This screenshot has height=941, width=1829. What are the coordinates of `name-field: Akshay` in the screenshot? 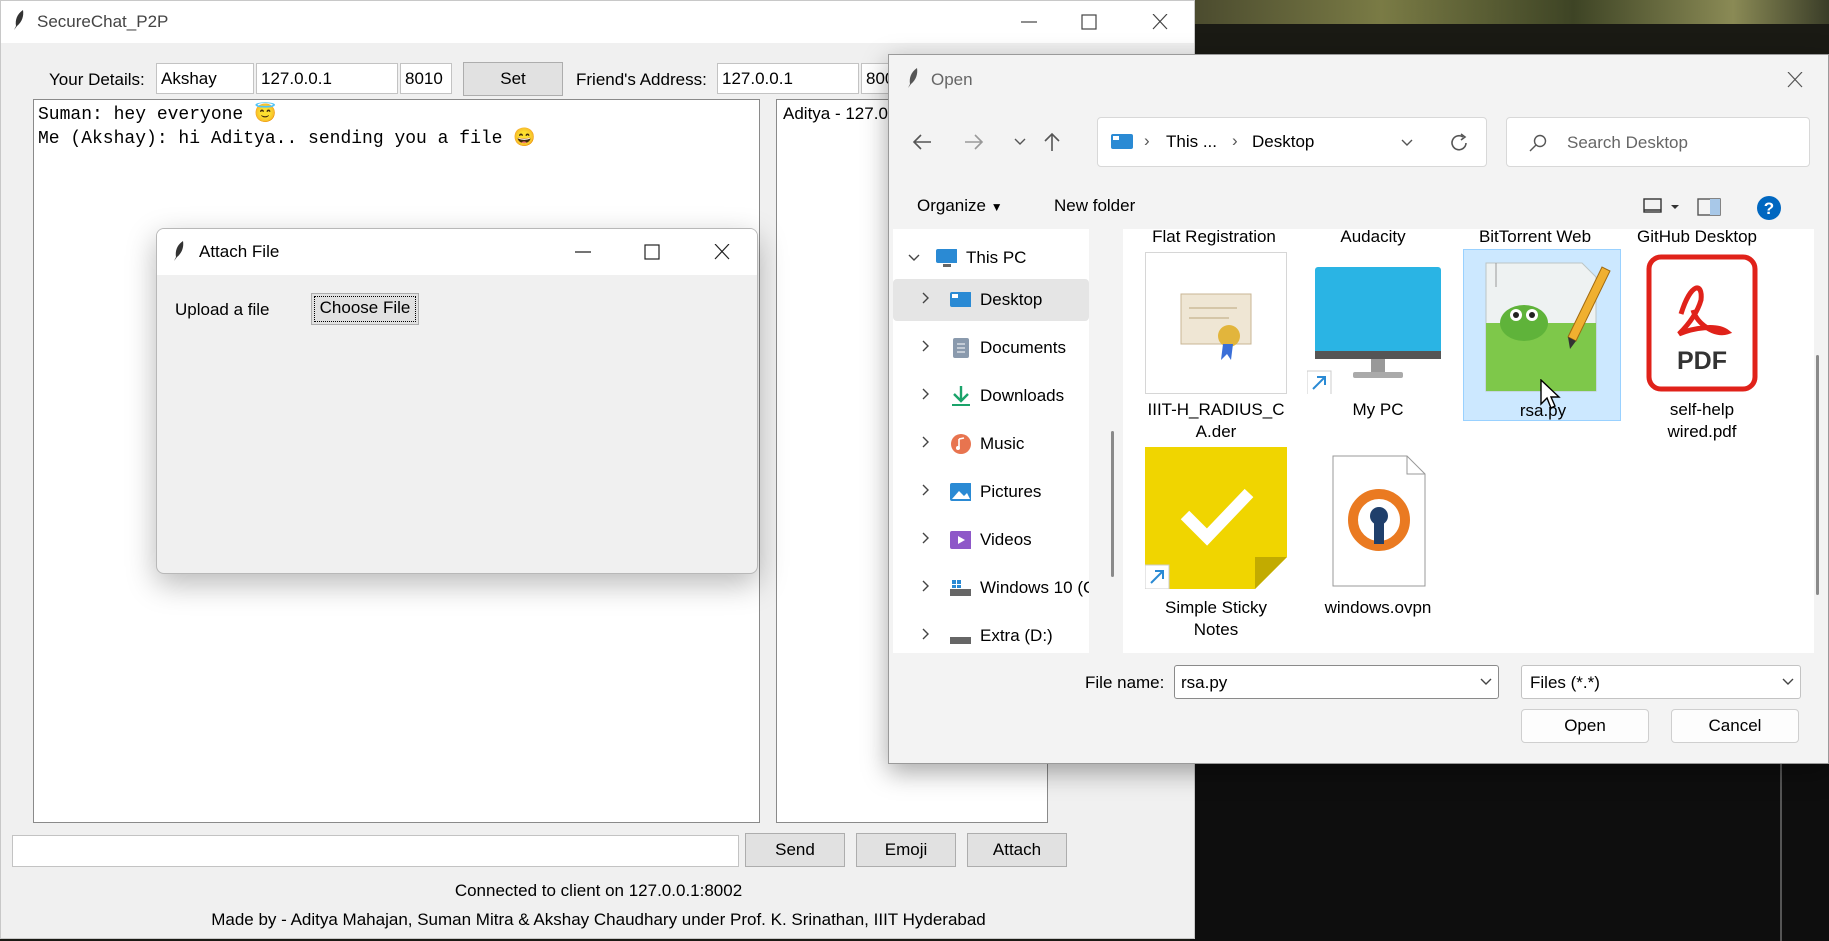 It's located at (205, 78).